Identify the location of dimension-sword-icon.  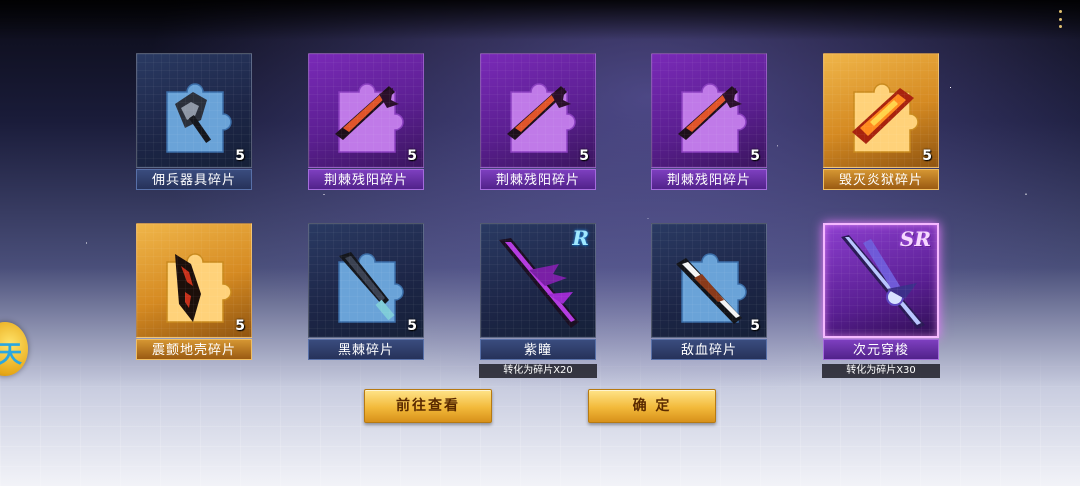
(883, 282).